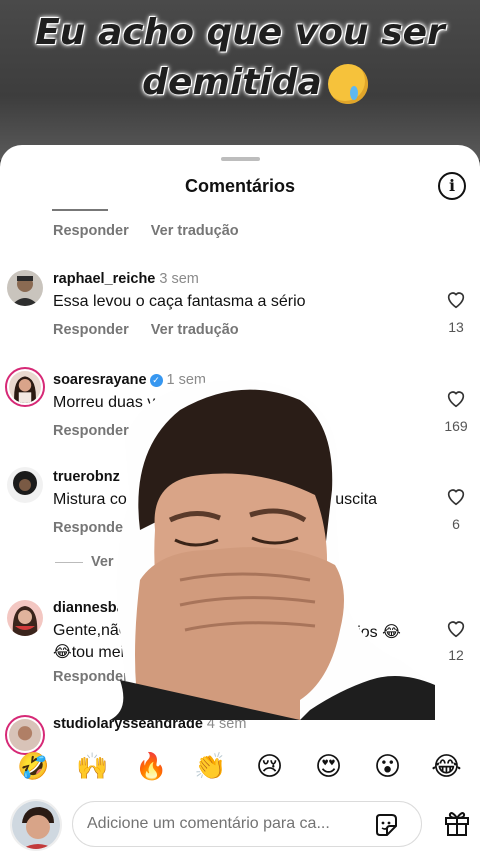 This screenshot has width=480, height=854. Describe the element at coordinates (329, 767) in the screenshot. I see `heart-eyes-emoji-button: 😍` at that location.